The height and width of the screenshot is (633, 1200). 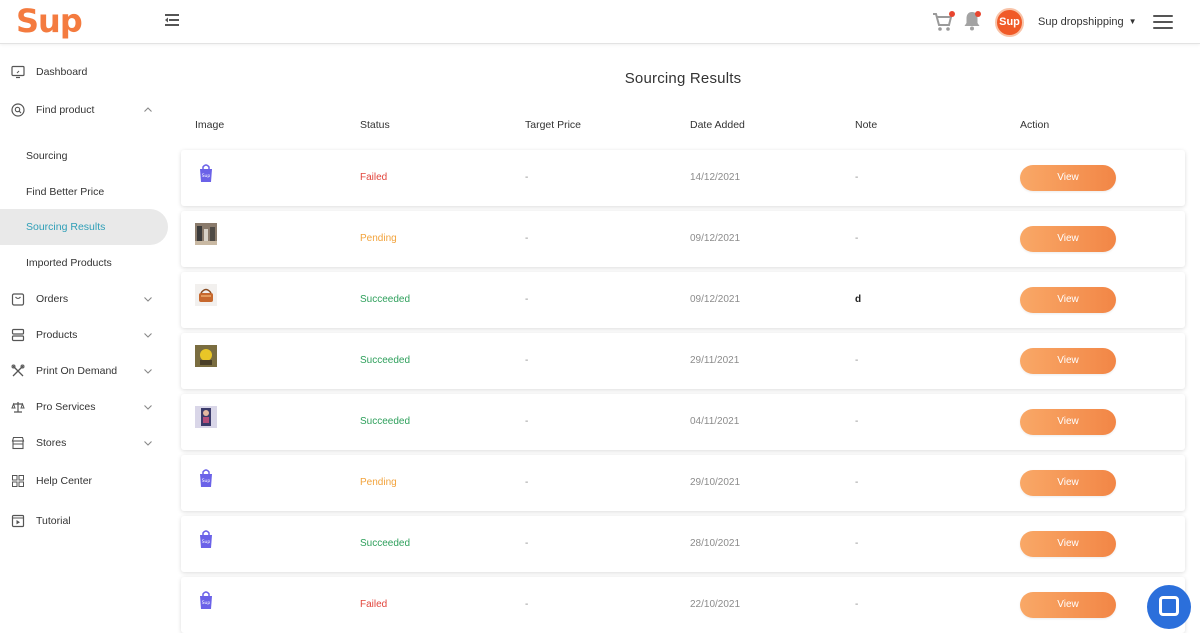 I want to click on sidebar-subitem-label: Sourcing Results, so click(x=66, y=227).